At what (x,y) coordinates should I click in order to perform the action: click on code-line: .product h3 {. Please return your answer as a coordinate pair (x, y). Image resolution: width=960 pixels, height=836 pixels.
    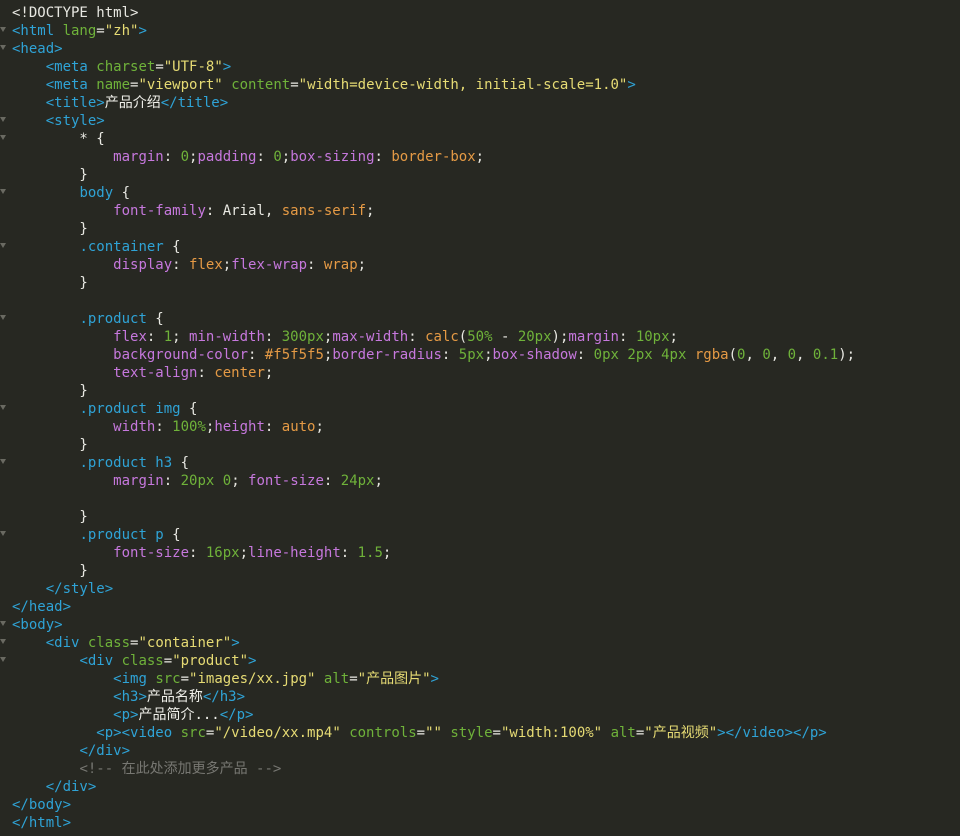
    Looking at the image, I should click on (480, 463).